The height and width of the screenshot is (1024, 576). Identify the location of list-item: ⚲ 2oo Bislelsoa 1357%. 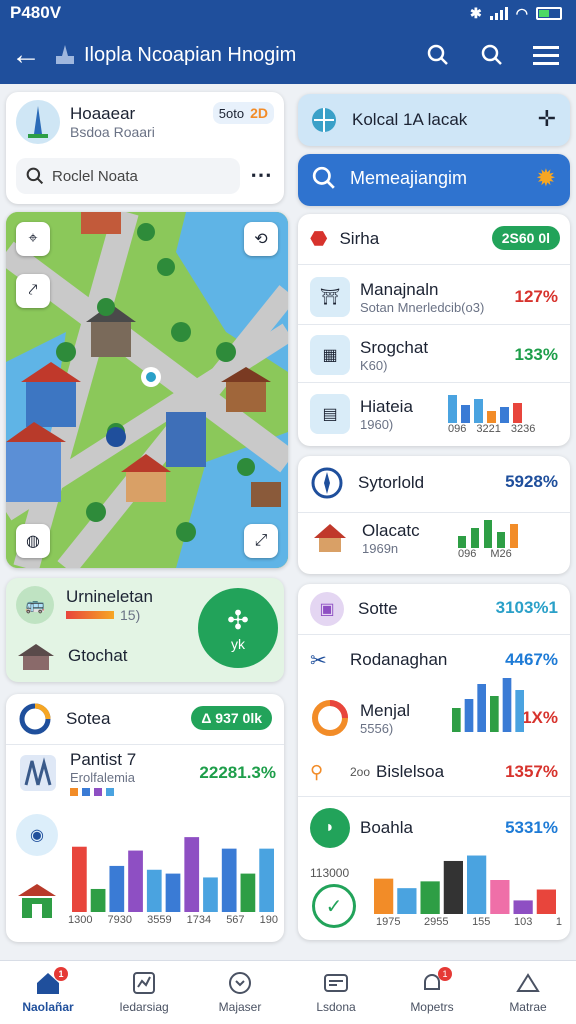
(434, 772).